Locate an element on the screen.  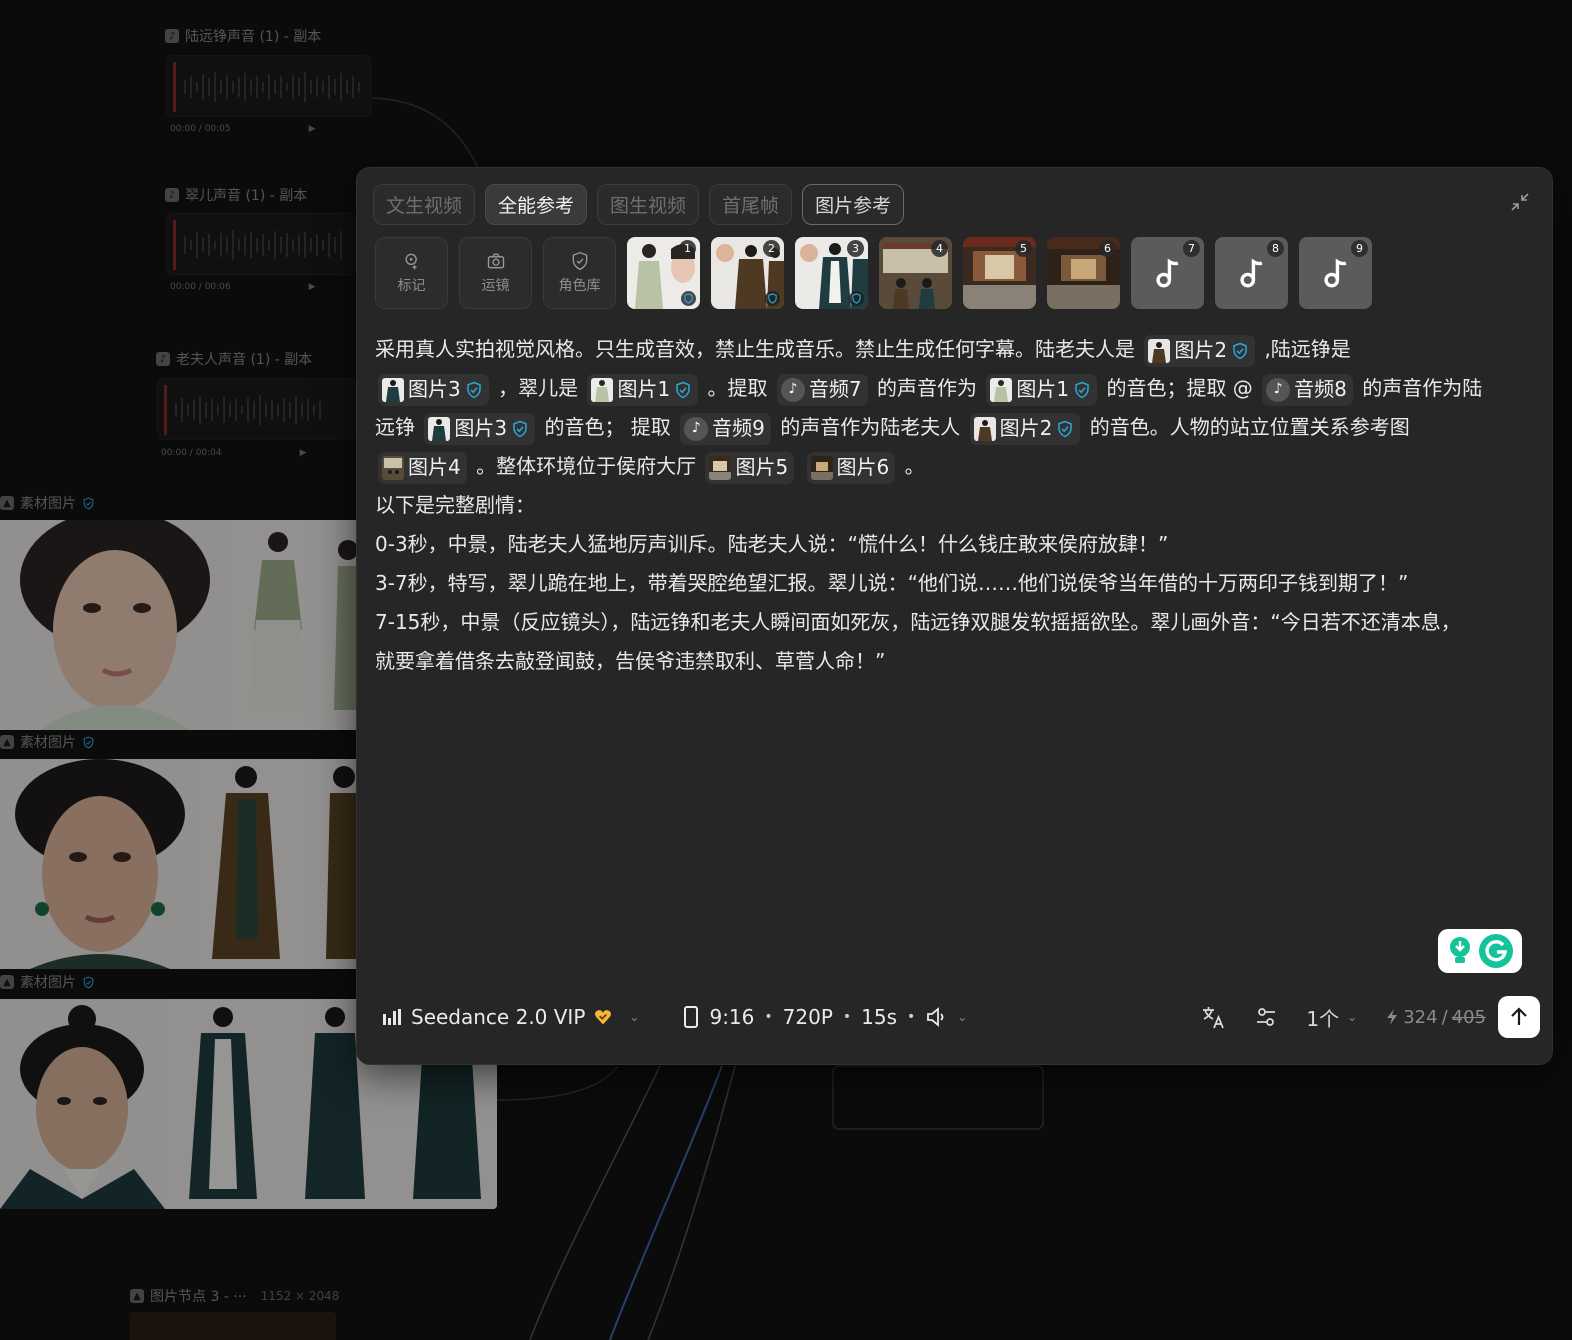
vip-heart-icon is located at coordinates (603, 1017).